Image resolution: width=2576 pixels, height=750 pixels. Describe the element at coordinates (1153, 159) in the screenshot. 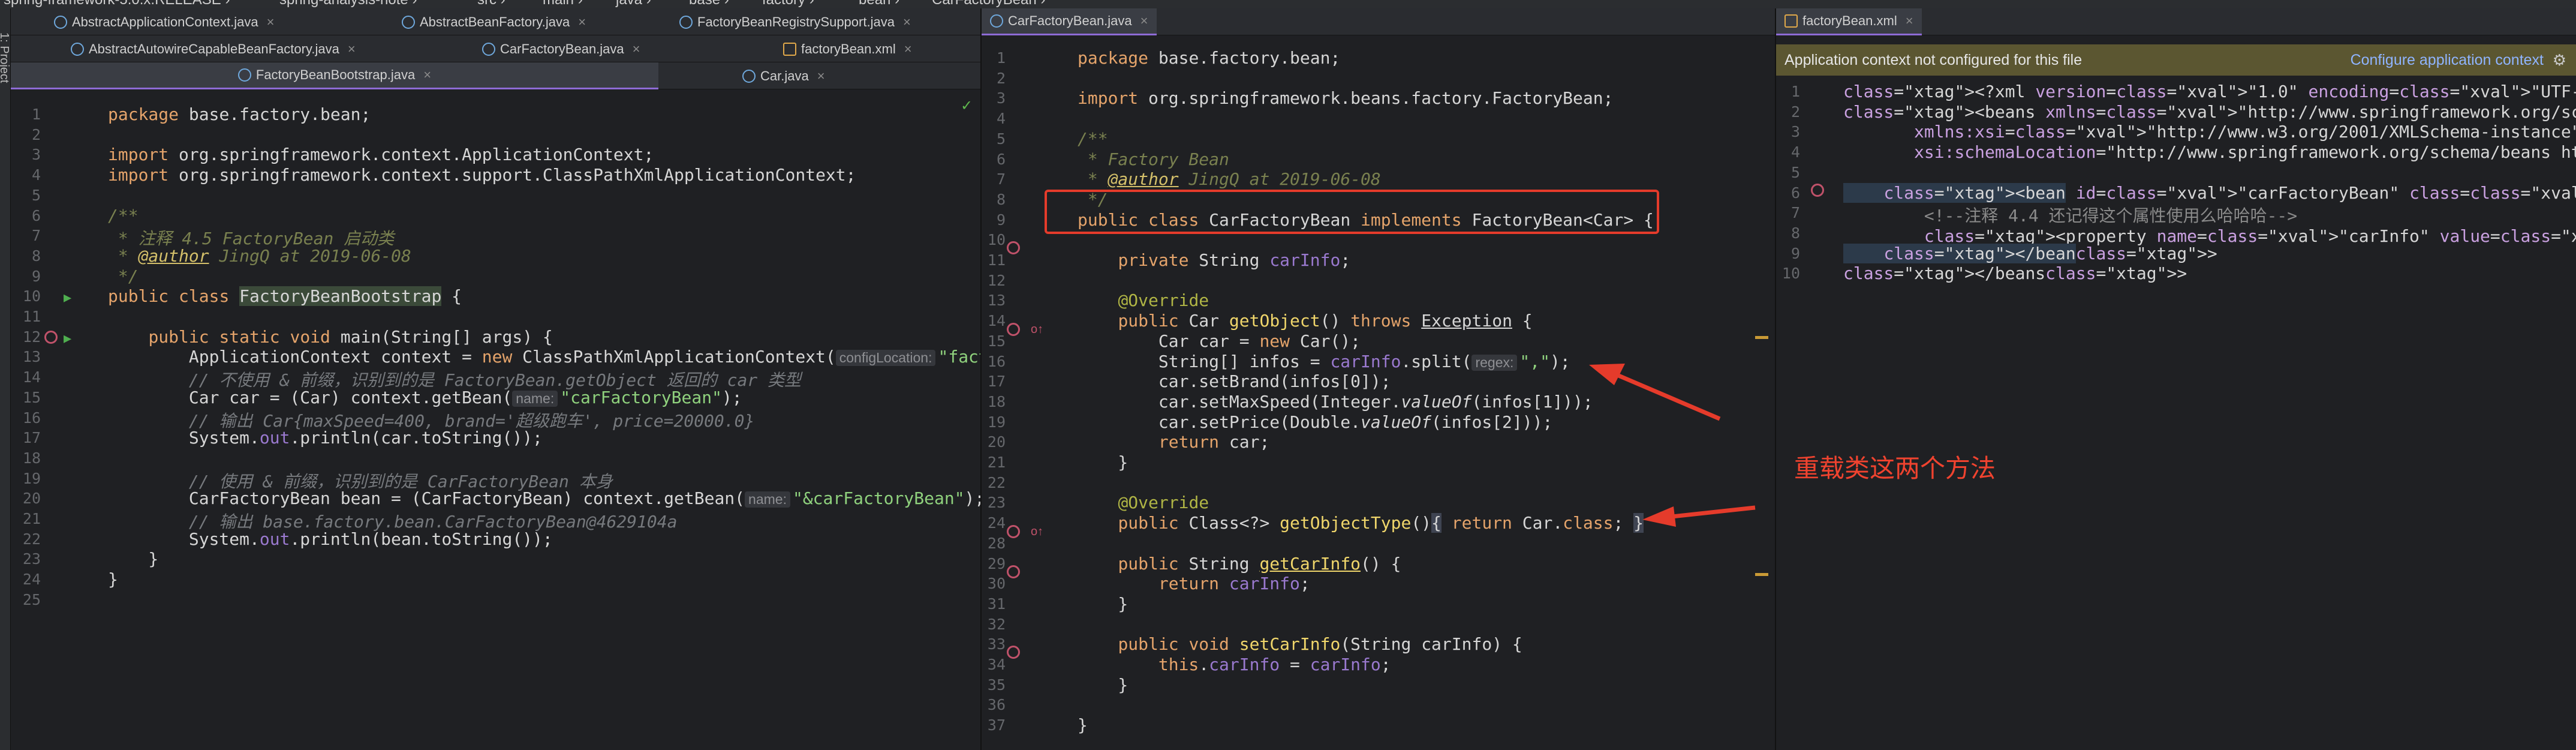

I see `code-line: * Factory Bean` at that location.